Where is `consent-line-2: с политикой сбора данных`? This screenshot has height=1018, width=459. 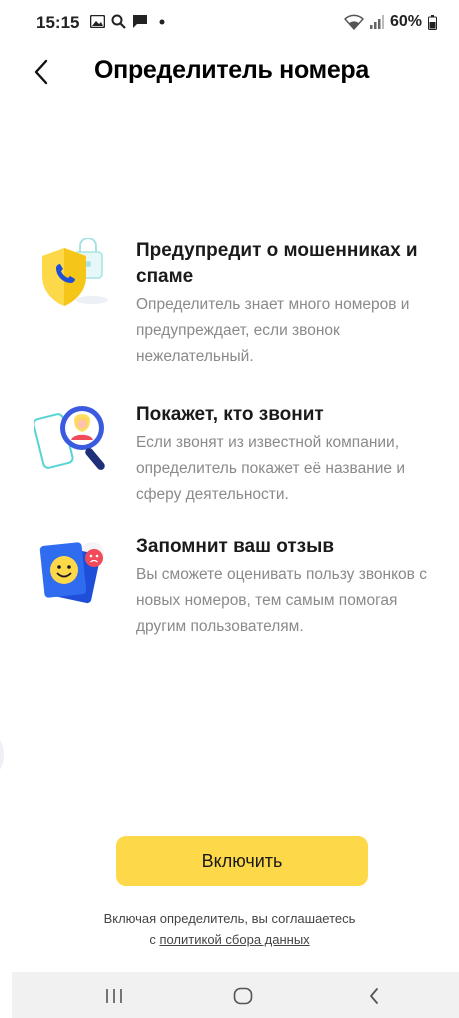 consent-line-2: с политикой сбора данных is located at coordinates (229, 939).